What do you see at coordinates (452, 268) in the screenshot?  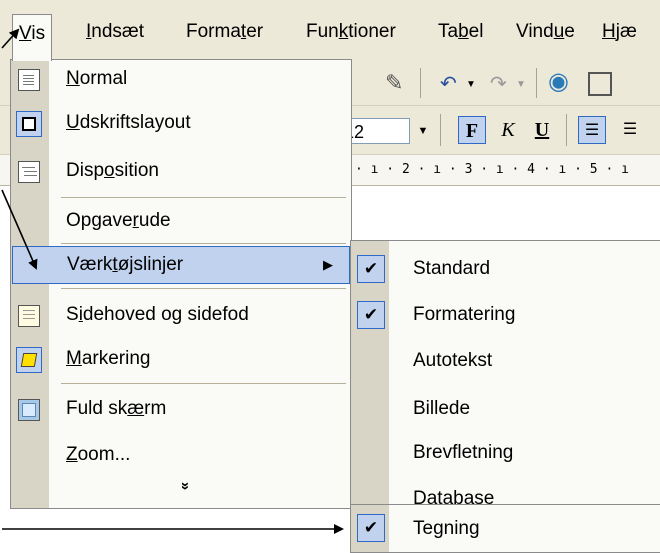 I see `submenu-item-label: Standard` at bounding box center [452, 268].